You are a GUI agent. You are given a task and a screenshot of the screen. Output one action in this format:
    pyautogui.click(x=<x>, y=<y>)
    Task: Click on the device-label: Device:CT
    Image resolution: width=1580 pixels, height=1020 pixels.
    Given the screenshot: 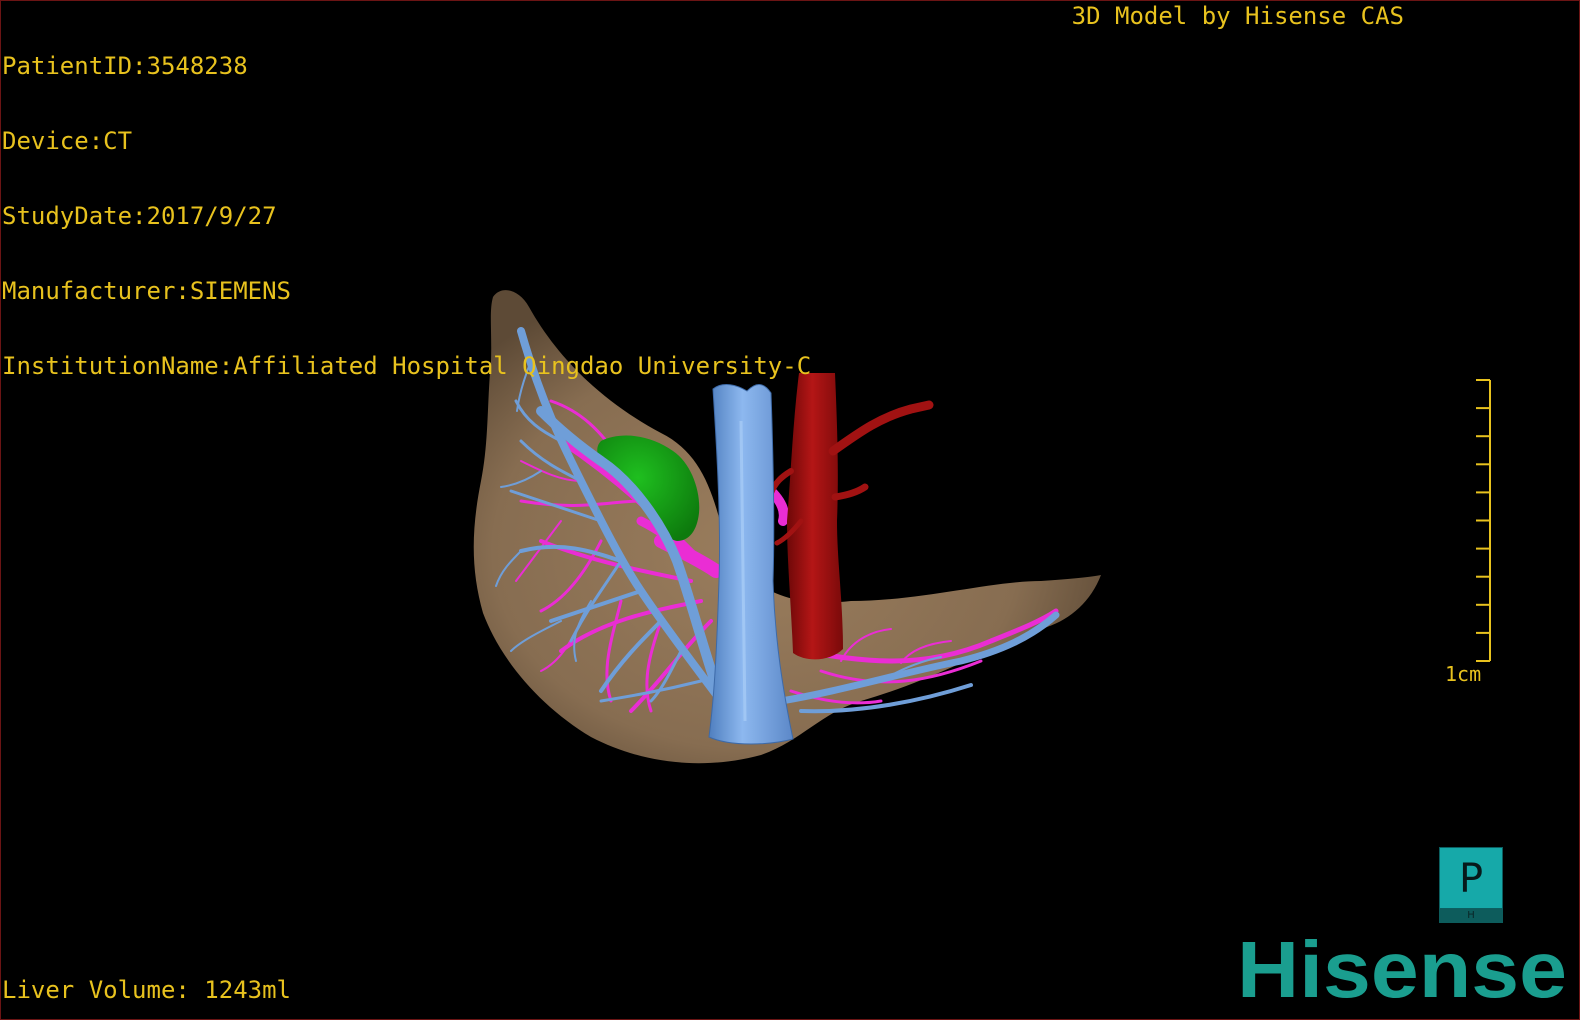 What is the action you would take?
    pyautogui.click(x=67, y=141)
    